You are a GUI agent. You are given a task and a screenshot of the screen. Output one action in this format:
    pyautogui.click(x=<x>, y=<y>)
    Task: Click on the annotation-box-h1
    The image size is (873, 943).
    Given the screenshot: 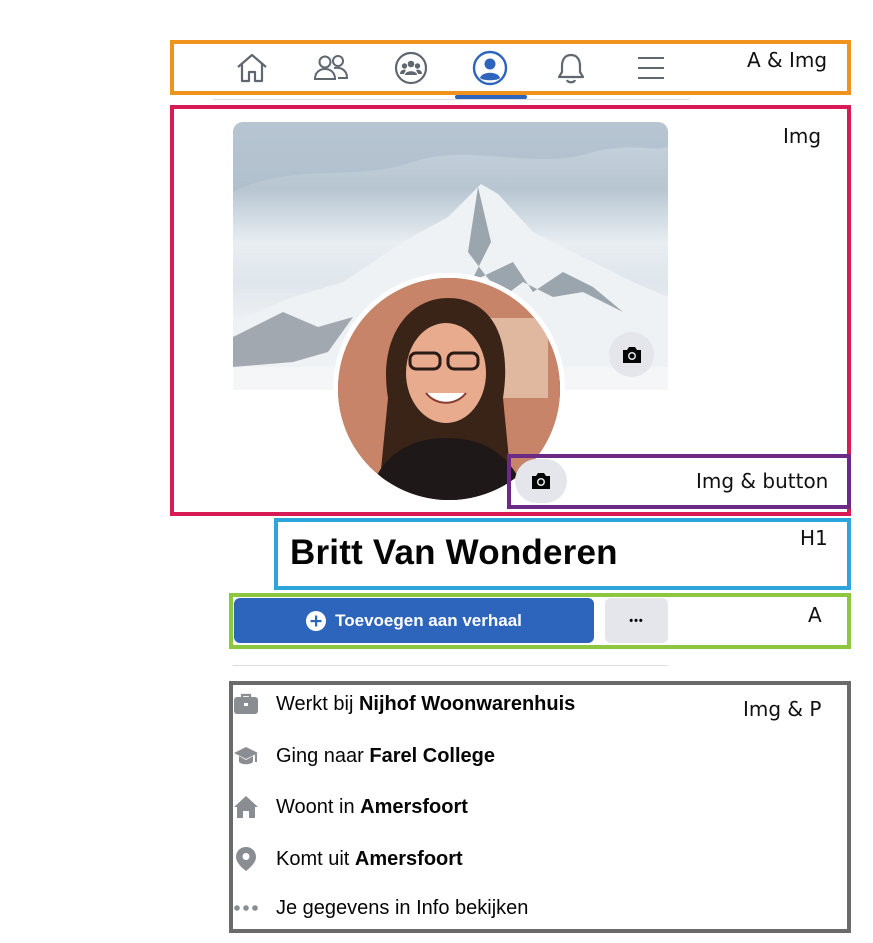 What is the action you would take?
    pyautogui.click(x=562, y=554)
    